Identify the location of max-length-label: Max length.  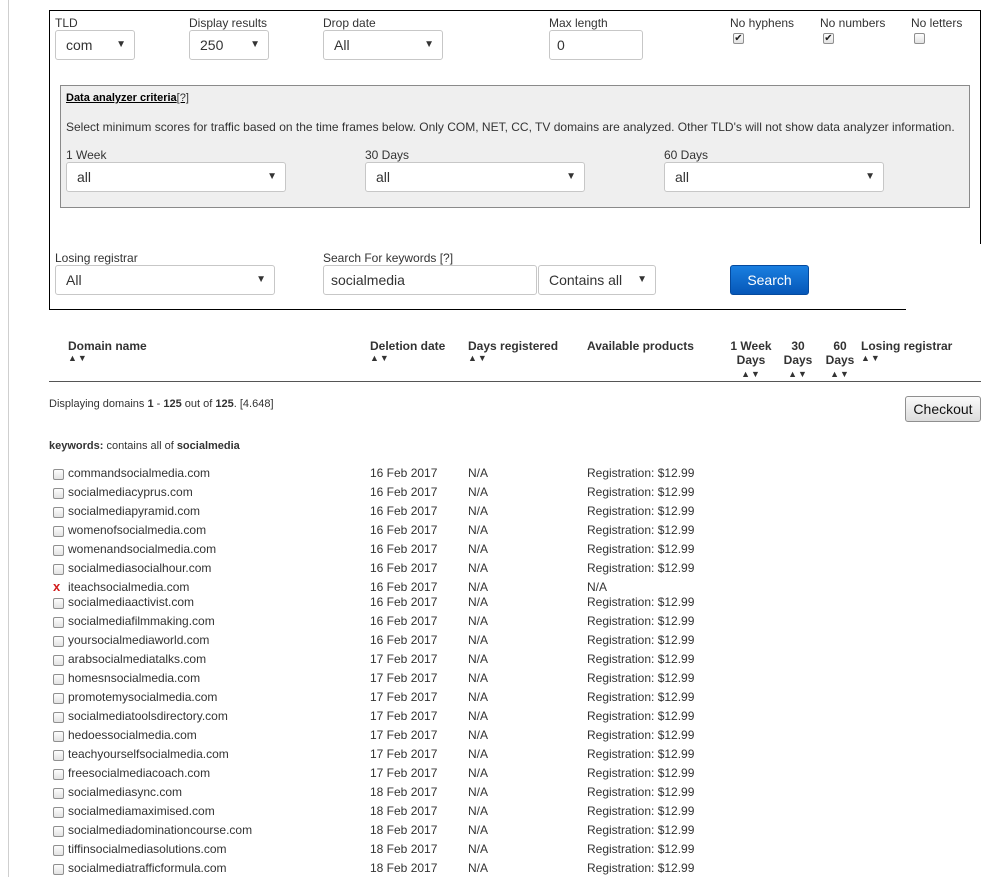
(578, 23).